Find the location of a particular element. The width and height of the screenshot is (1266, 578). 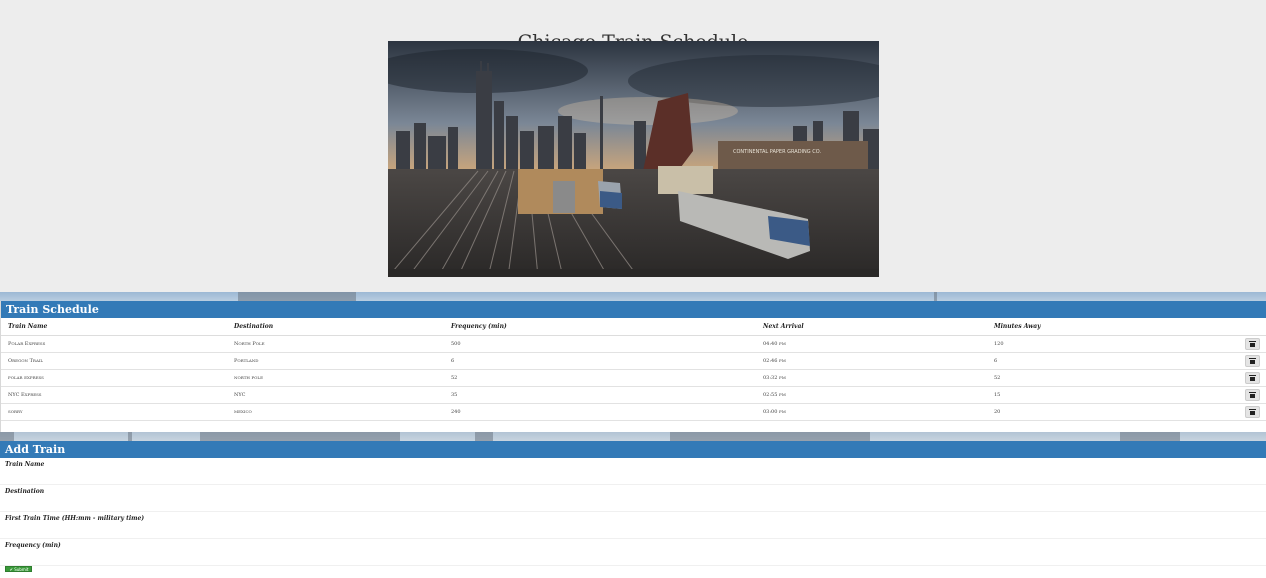

table-row: Oregon Trail Portland 6 02:46 pm 6 is located at coordinates (633, 361).